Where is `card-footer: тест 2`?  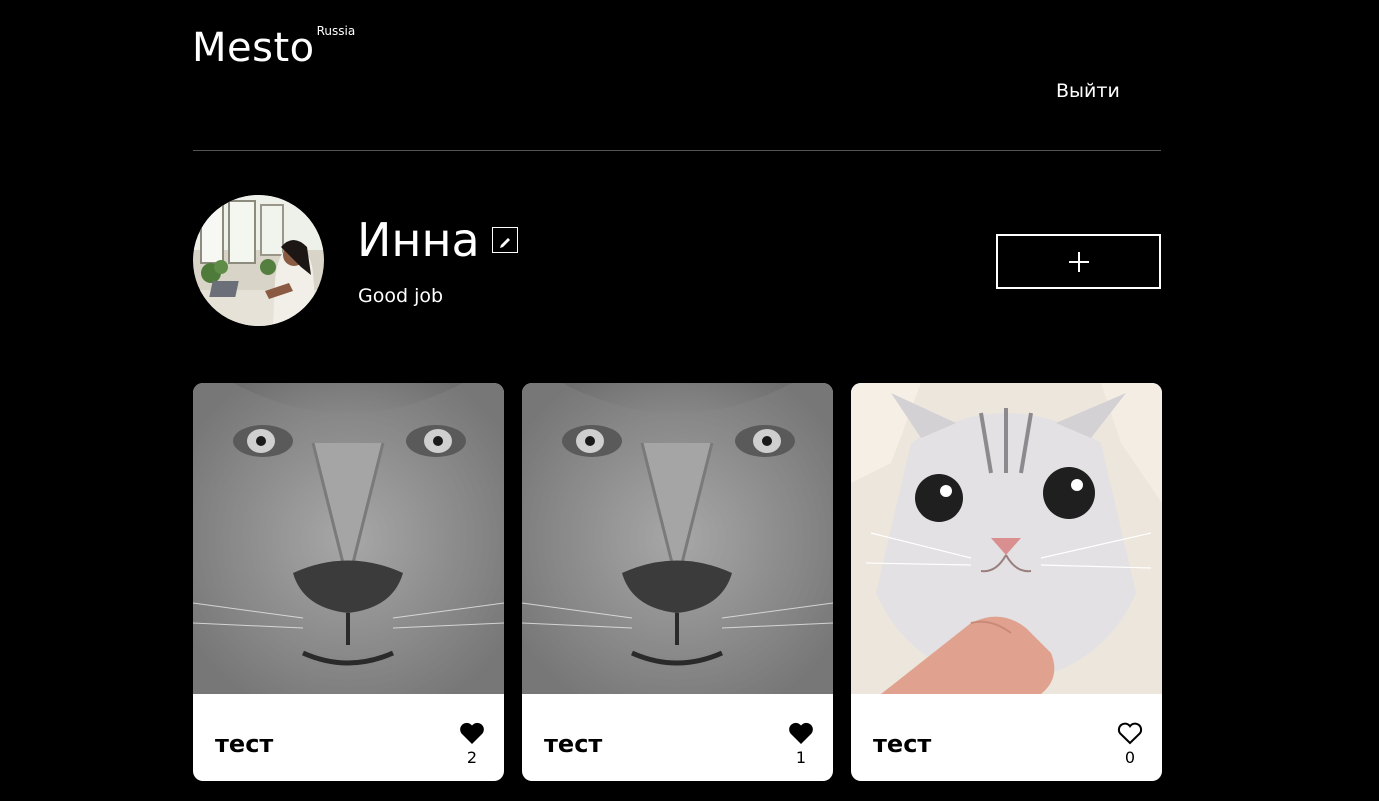
card-footer: тест 2 is located at coordinates (348, 737).